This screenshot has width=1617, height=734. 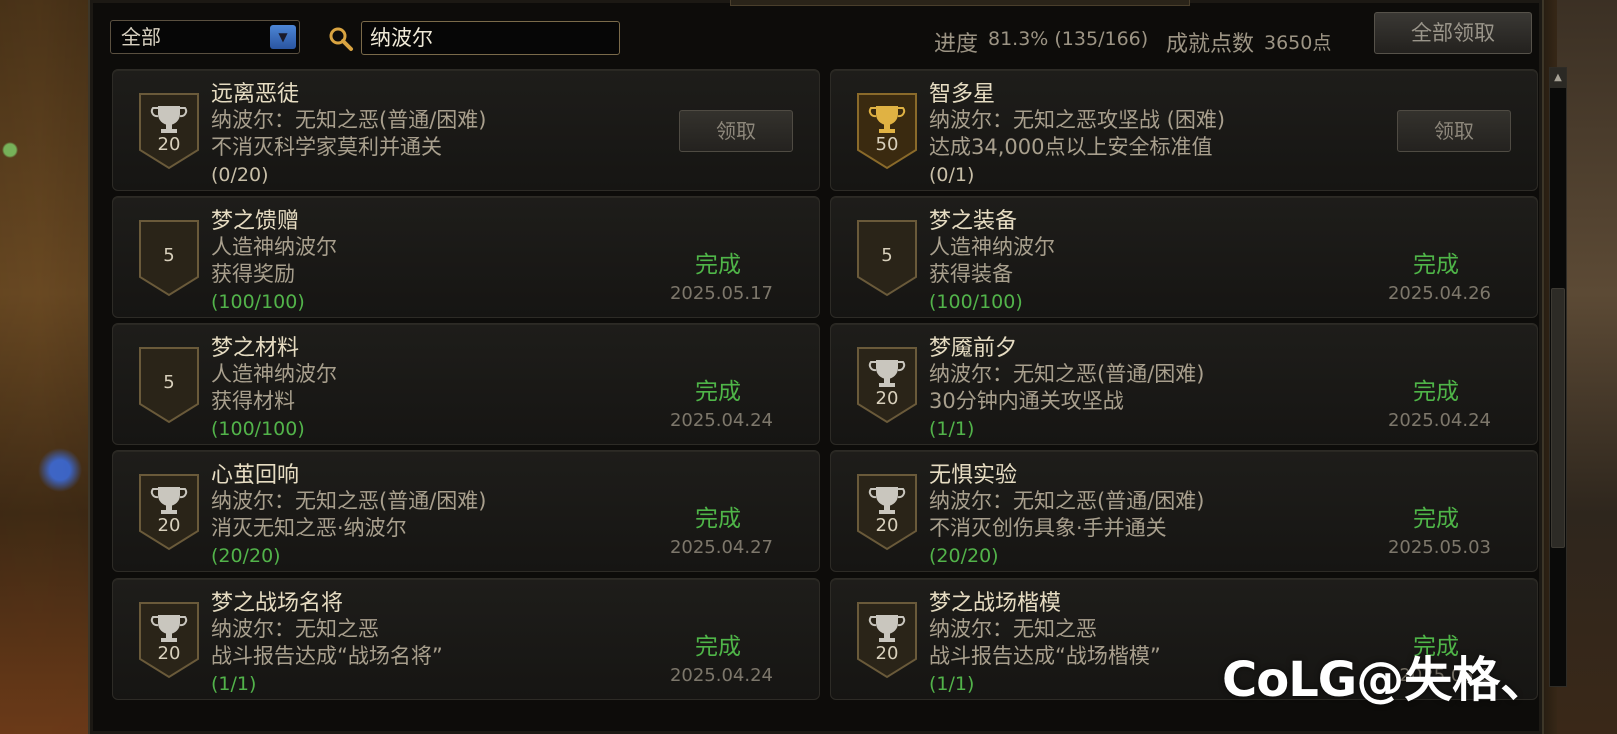 I want to click on achievement-condition: 不消灭科学家莫利并通关, so click(x=326, y=147).